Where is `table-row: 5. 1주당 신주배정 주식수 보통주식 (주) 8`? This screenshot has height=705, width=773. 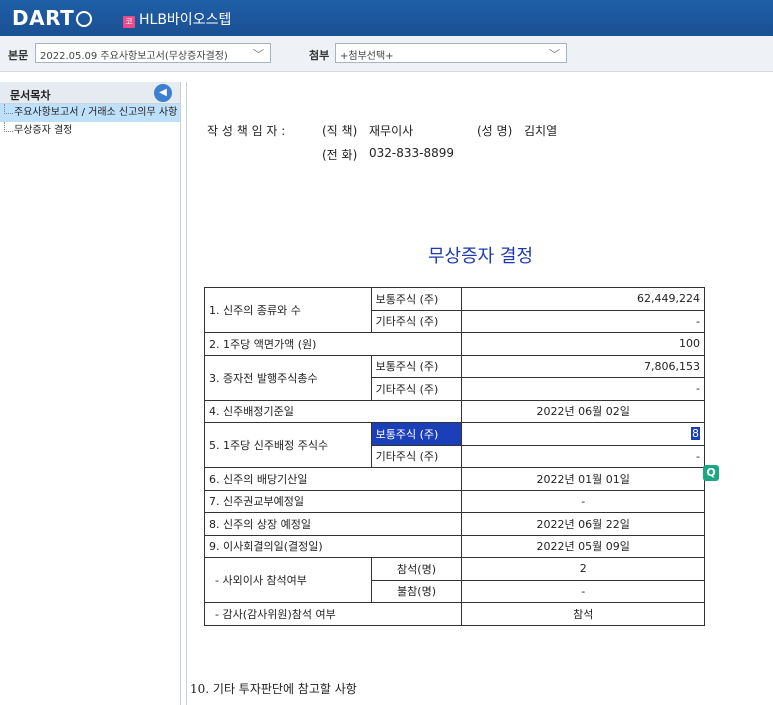 table-row: 5. 1주당 신주배정 주식수 보통주식 (주) 8 is located at coordinates (454, 445).